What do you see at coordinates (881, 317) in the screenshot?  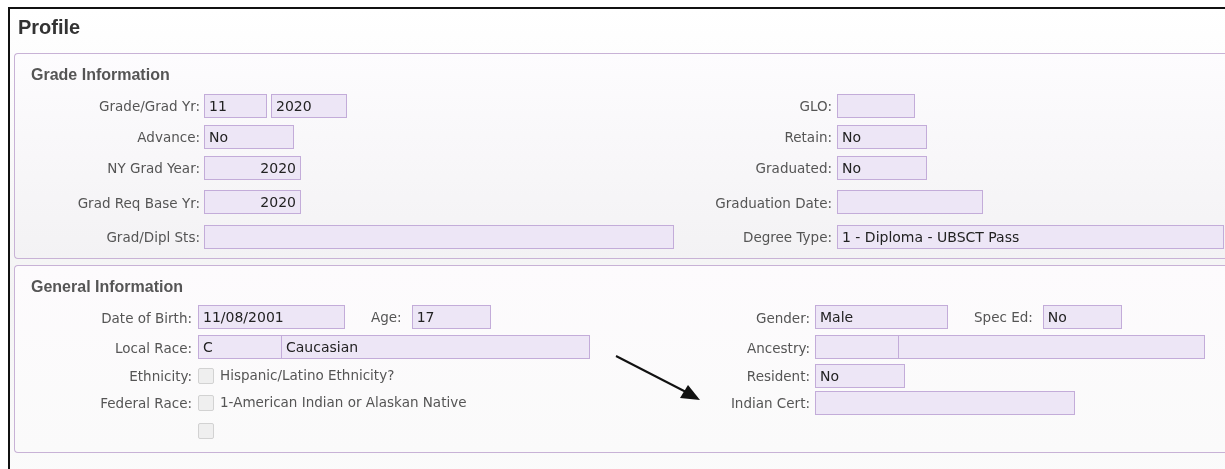 I see `input-field: Male` at bounding box center [881, 317].